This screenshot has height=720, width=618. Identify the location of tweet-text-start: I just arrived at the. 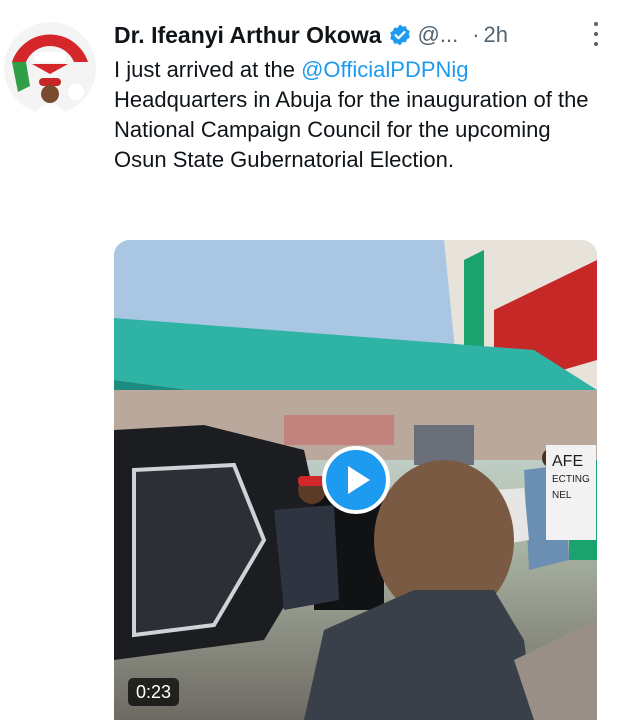
(208, 69).